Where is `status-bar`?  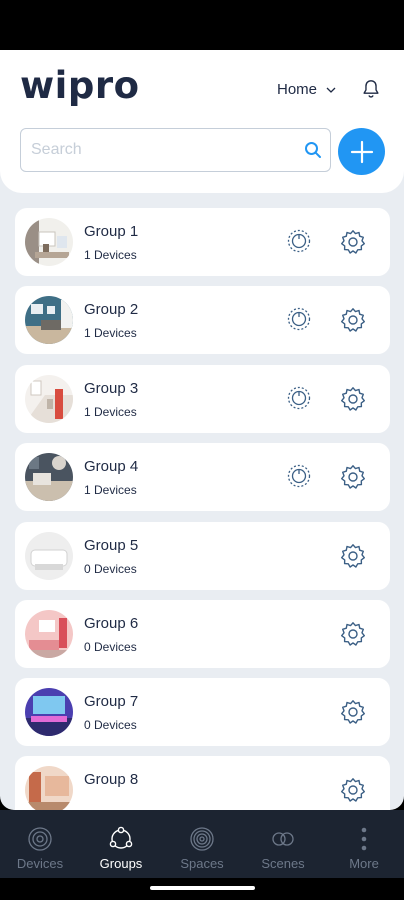
status-bar is located at coordinates (202, 25).